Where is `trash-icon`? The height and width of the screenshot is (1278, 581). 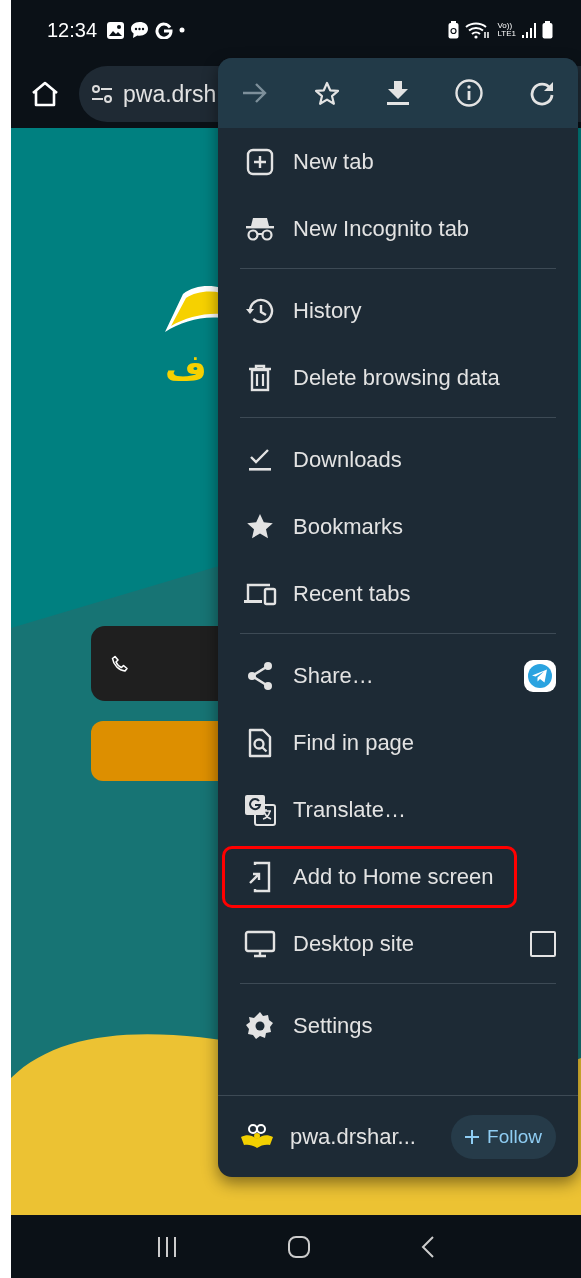 trash-icon is located at coordinates (260, 377).